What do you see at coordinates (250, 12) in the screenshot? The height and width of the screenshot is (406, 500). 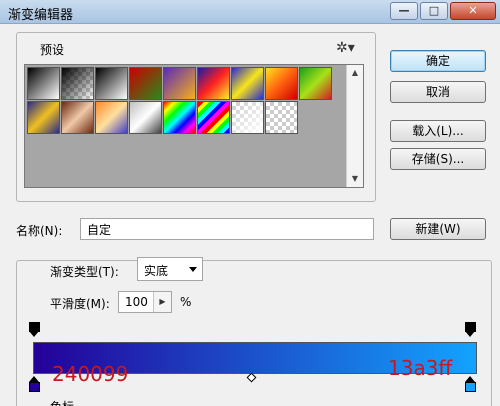 I see `title-bar: 渐变编辑器 — □ ✕` at bounding box center [250, 12].